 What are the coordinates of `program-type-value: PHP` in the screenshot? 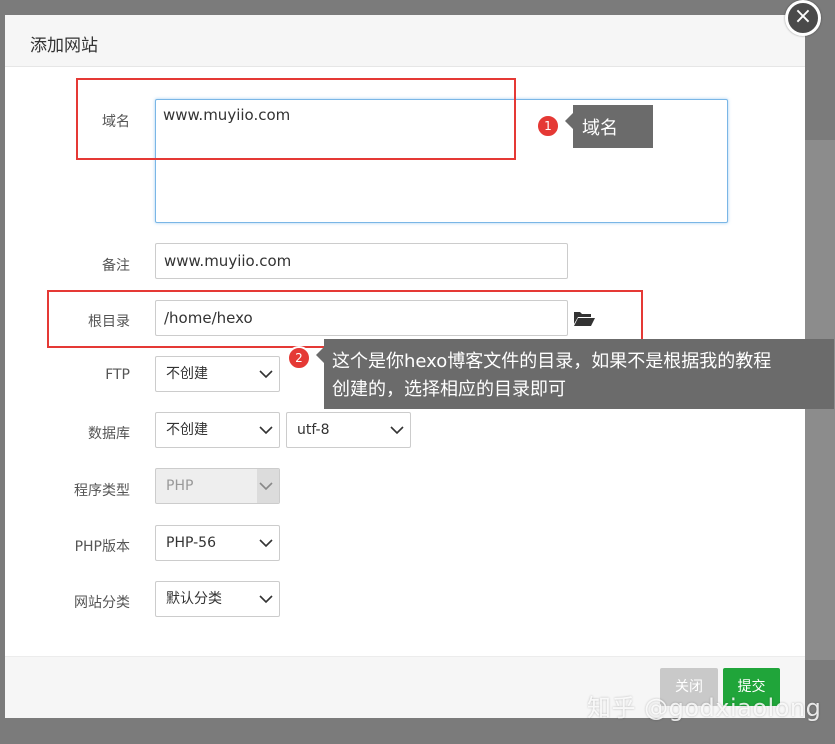 It's located at (180, 486).